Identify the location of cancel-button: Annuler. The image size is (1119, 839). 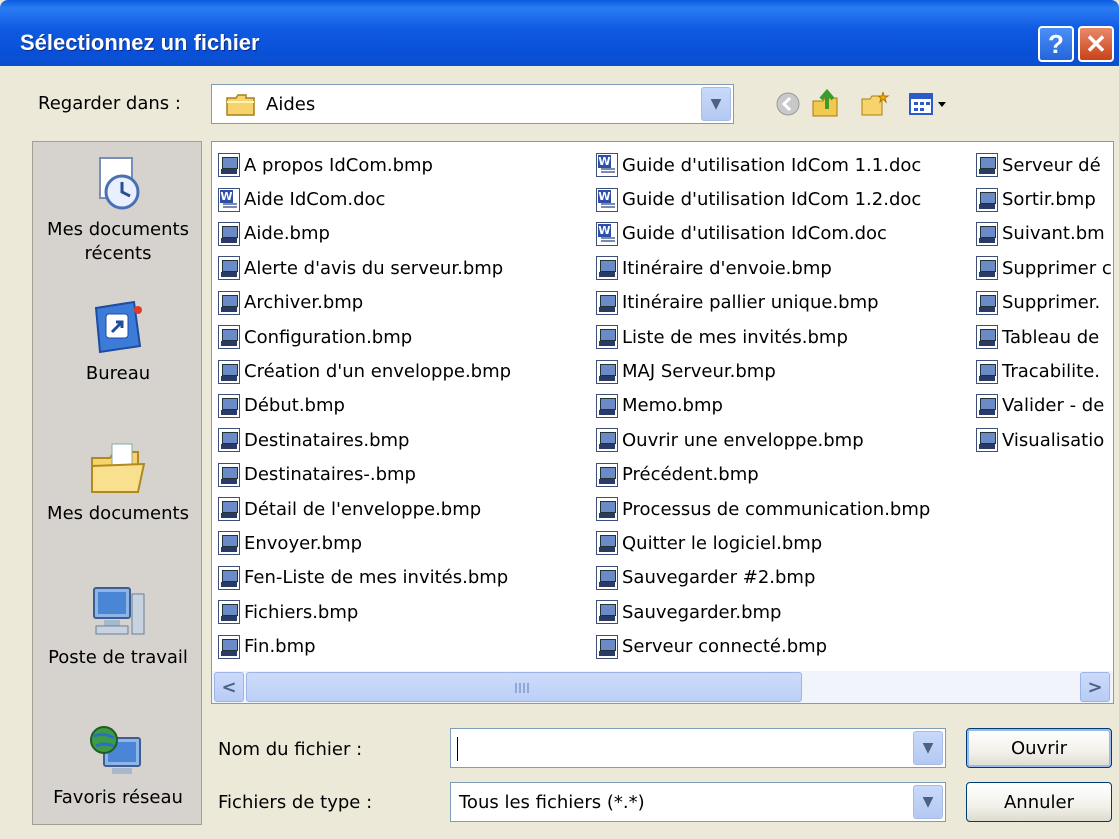
(1039, 802).